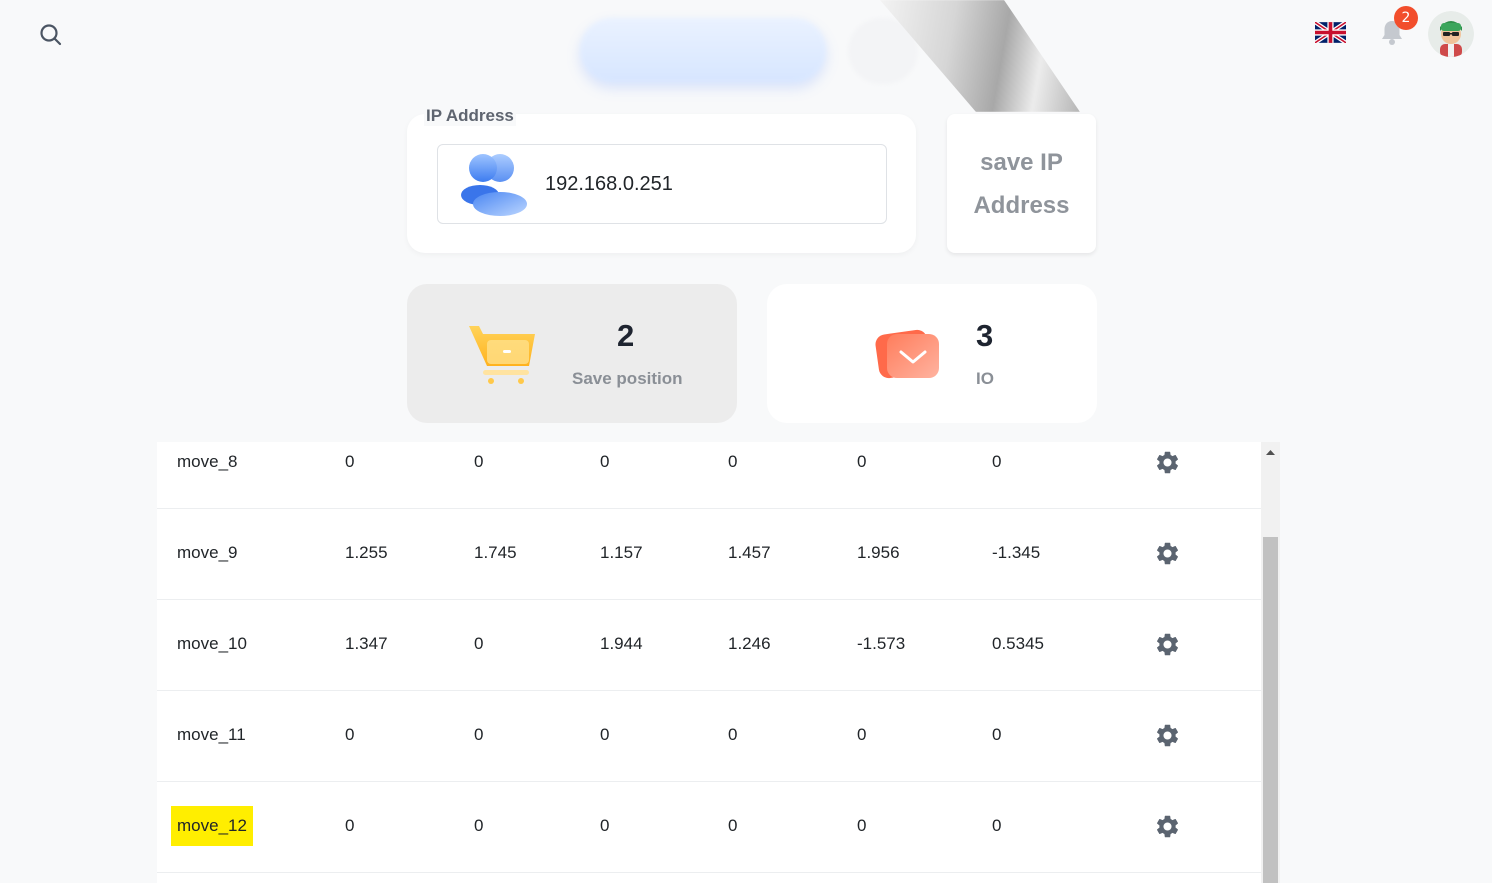  What do you see at coordinates (1270, 452) in the screenshot?
I see `scroll-up-arrow-icon` at bounding box center [1270, 452].